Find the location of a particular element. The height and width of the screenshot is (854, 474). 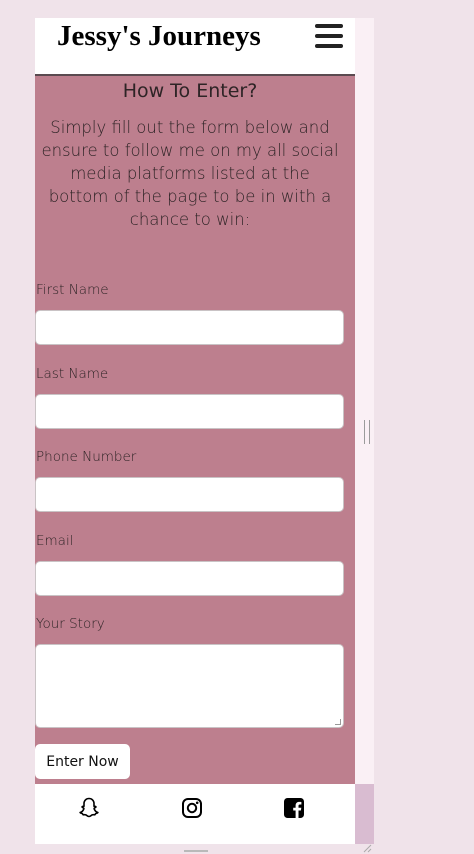

scrollbar-track is located at coordinates (364, 814).